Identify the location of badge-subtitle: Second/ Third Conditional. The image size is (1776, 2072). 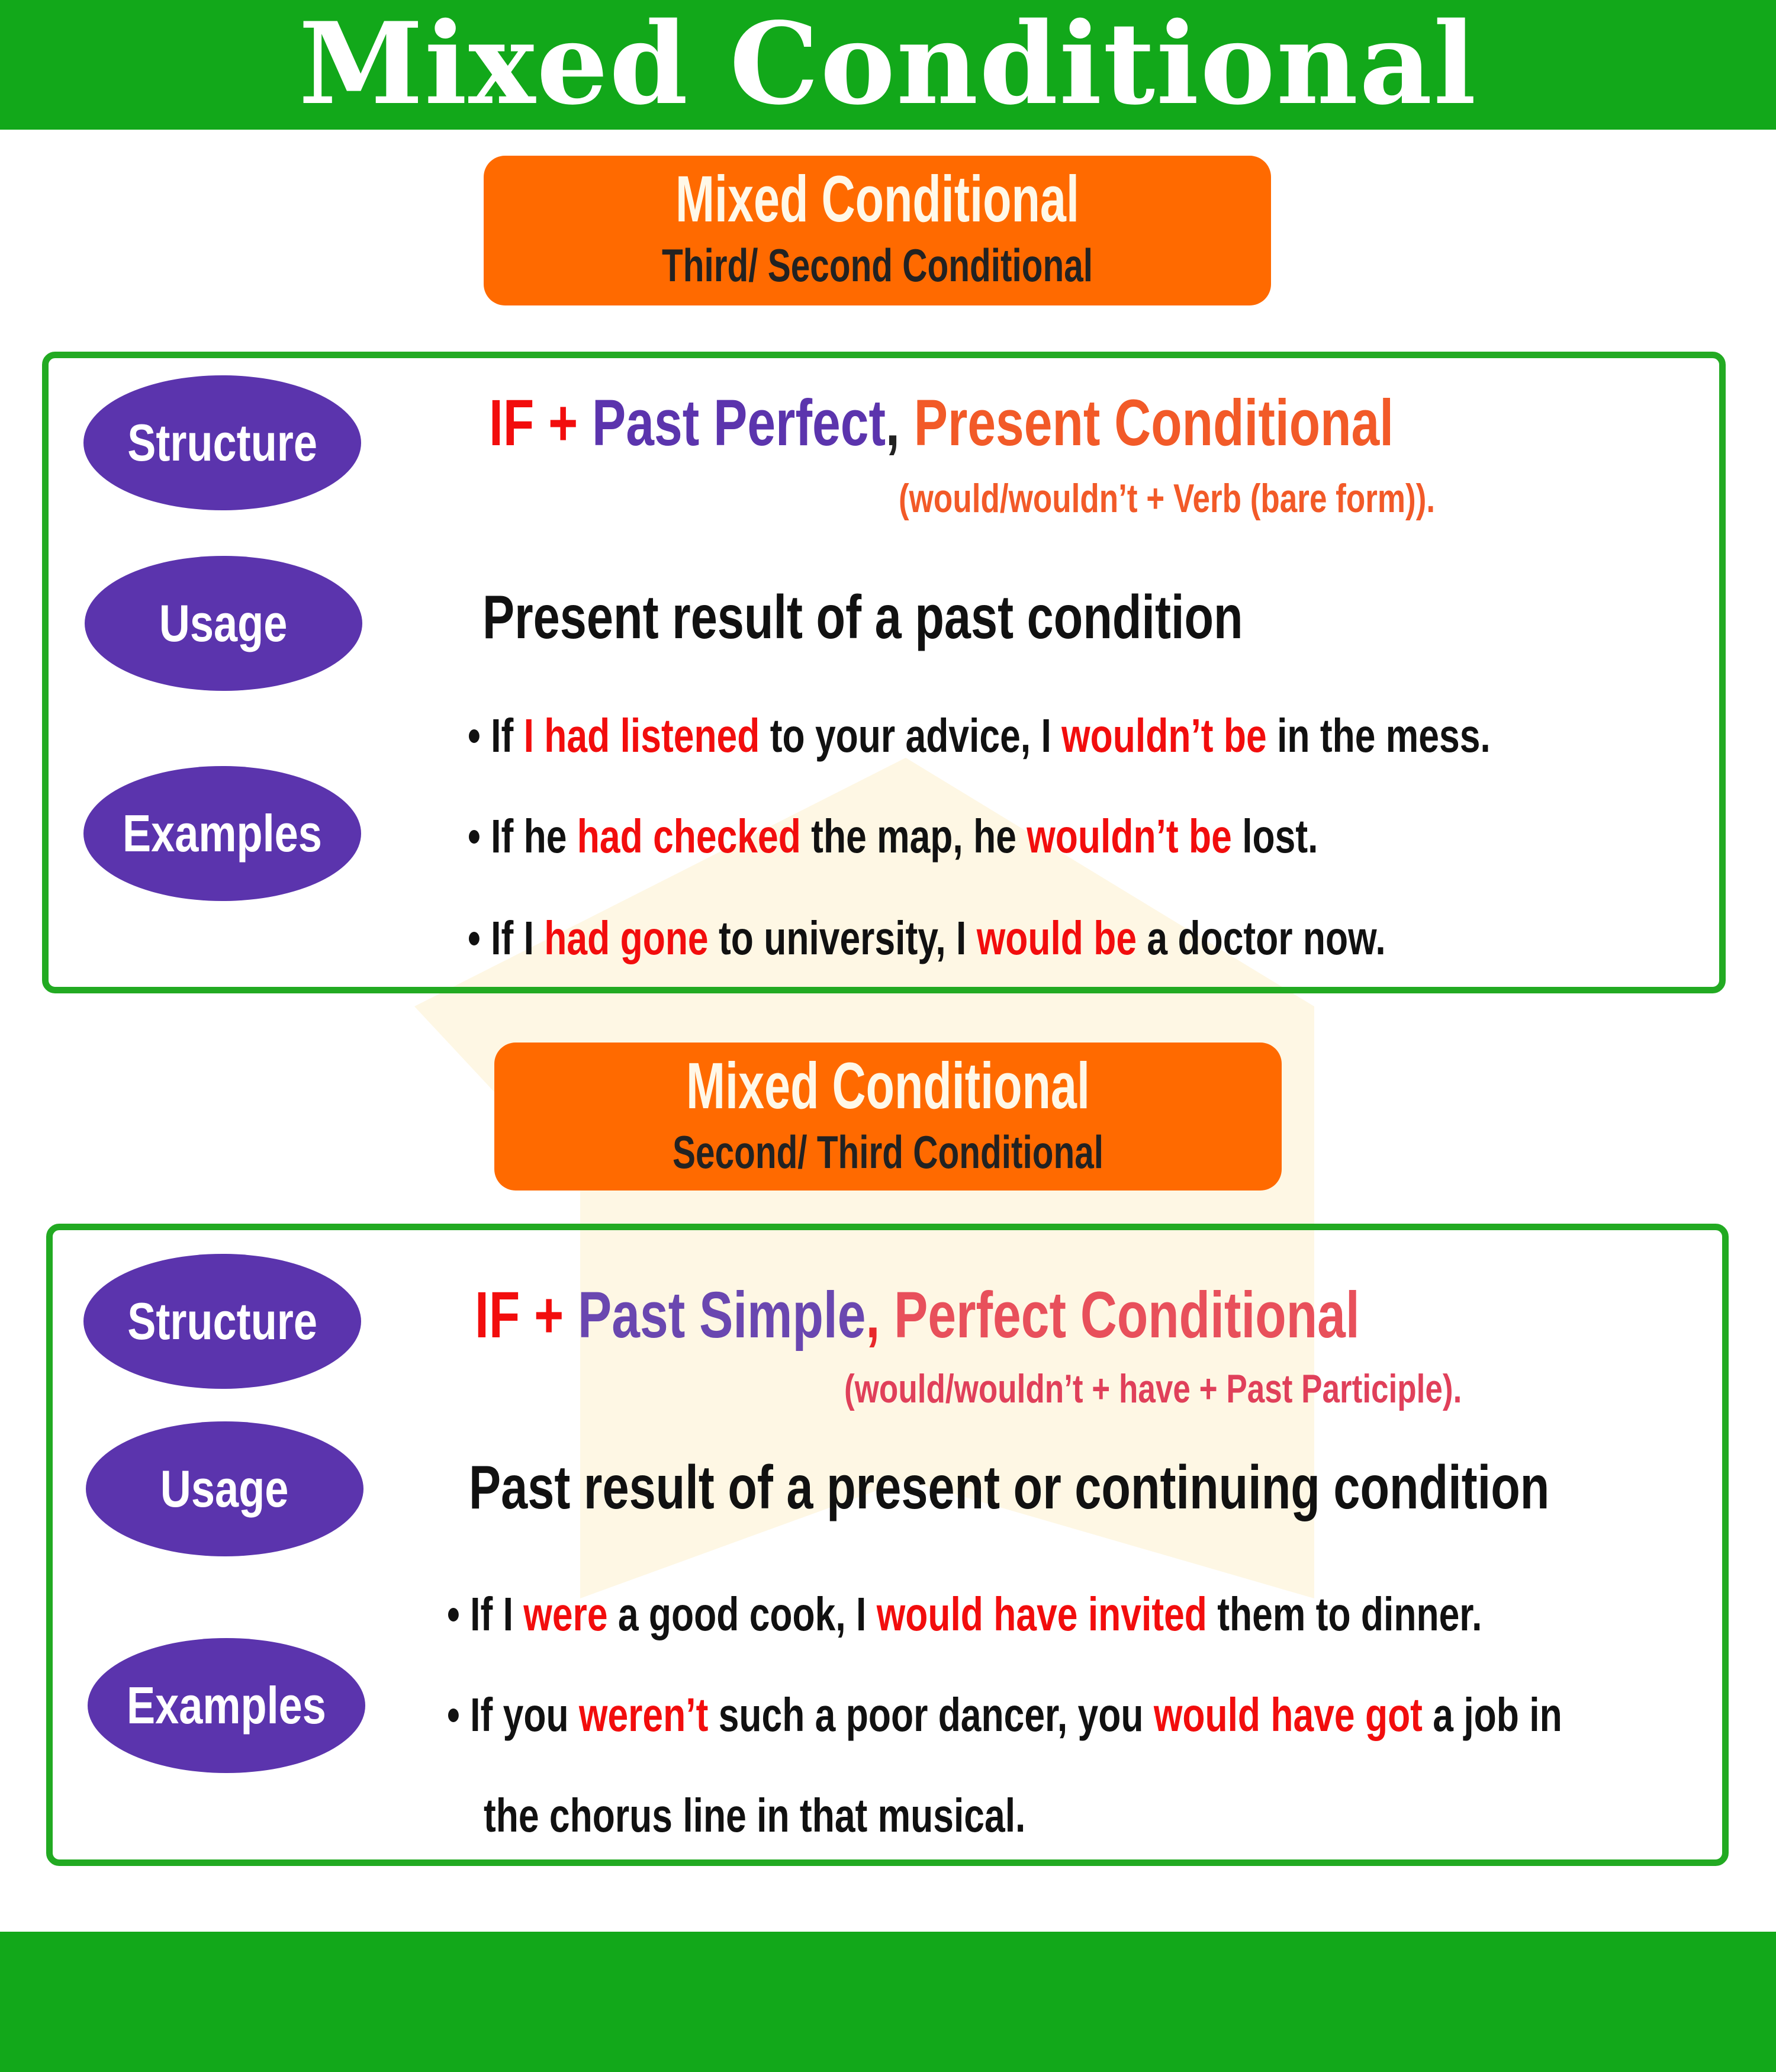
(888, 1152).